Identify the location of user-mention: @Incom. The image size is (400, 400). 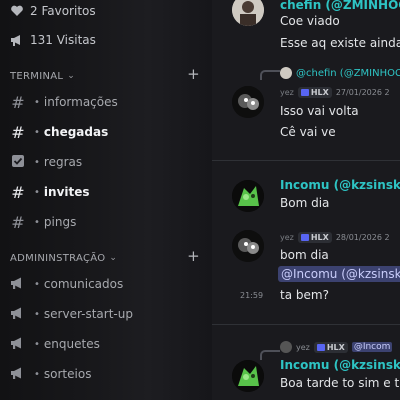
(372, 347).